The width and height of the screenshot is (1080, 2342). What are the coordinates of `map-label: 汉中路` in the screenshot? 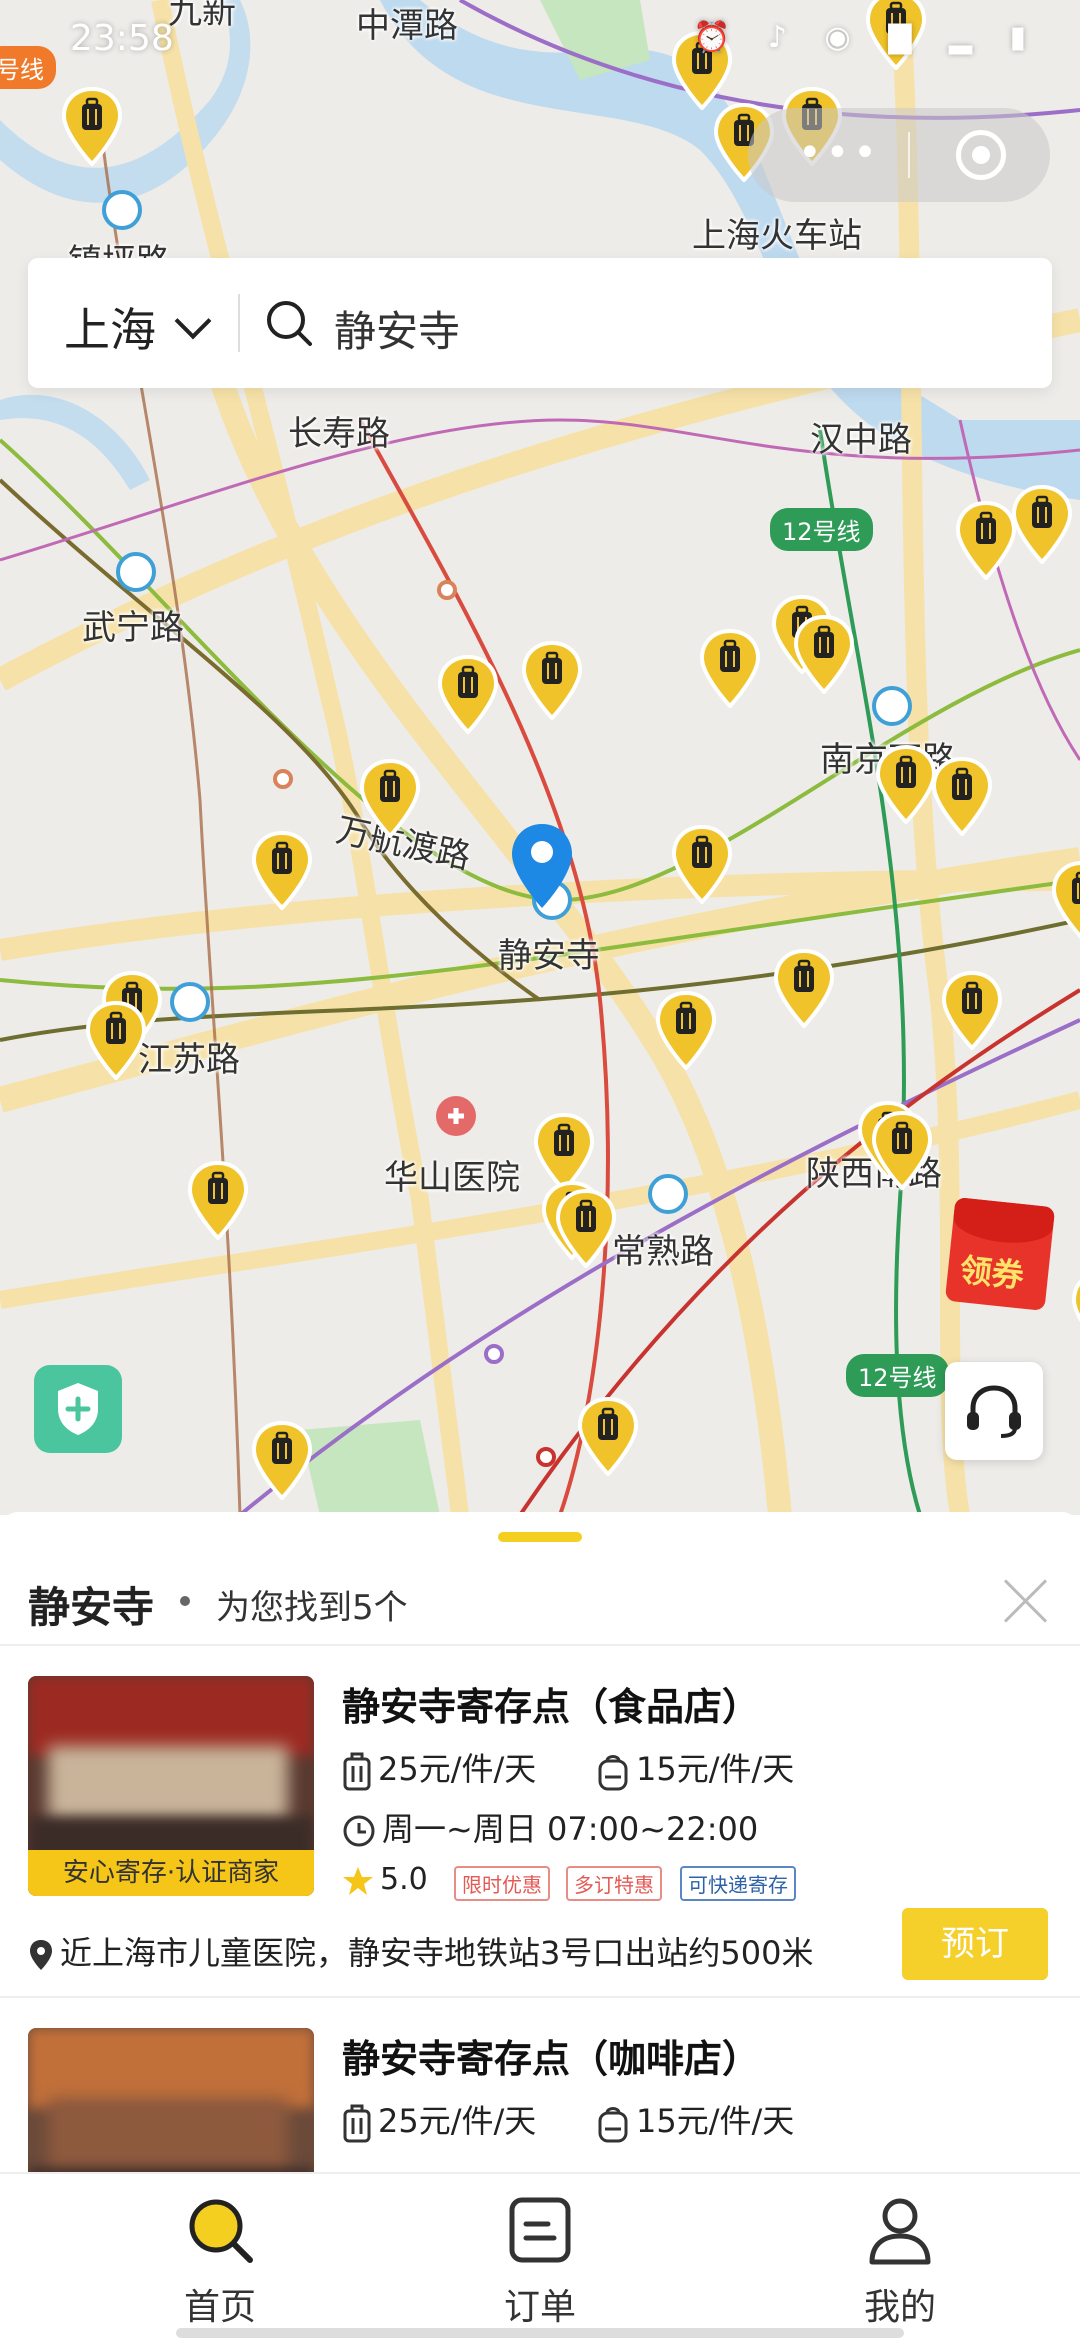 It's located at (861, 440).